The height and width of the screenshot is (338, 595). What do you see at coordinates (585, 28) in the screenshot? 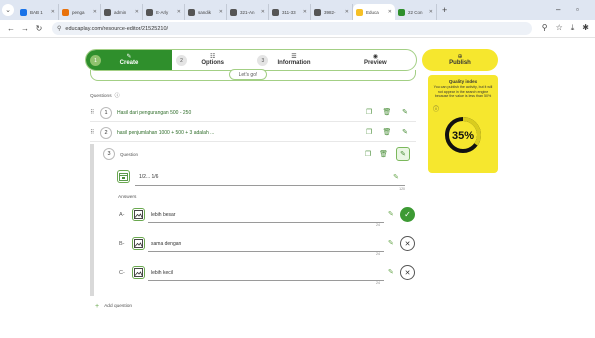
I see `extension-icon: ✱` at bounding box center [585, 28].